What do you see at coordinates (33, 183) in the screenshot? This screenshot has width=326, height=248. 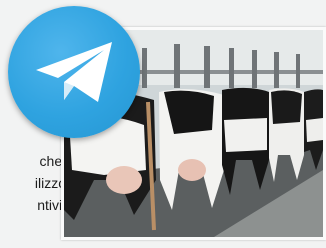 I see `article-text-fragment: che, ilizzo ntivi.` at bounding box center [33, 183].